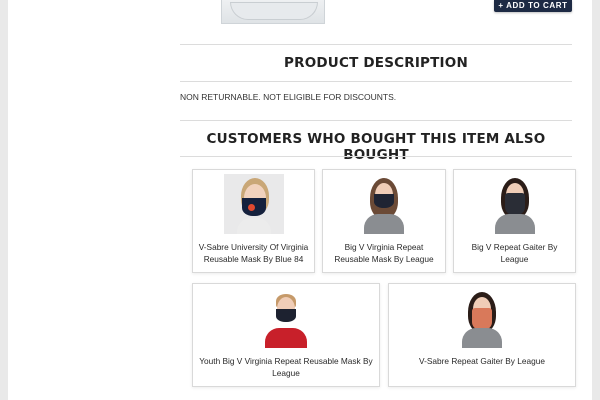 Image resolution: width=600 pixels, height=400 pixels. What do you see at coordinates (596, 200) in the screenshot?
I see `right-page-gutter` at bounding box center [596, 200].